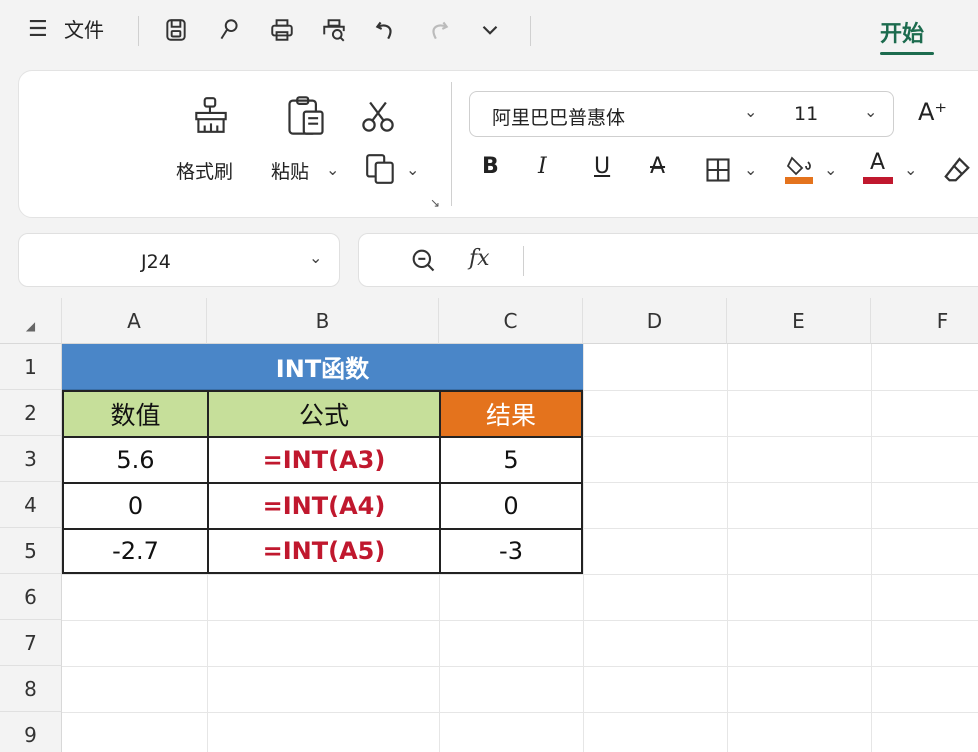 This screenshot has width=978, height=752. I want to click on formula-bar: fx, so click(668, 260).